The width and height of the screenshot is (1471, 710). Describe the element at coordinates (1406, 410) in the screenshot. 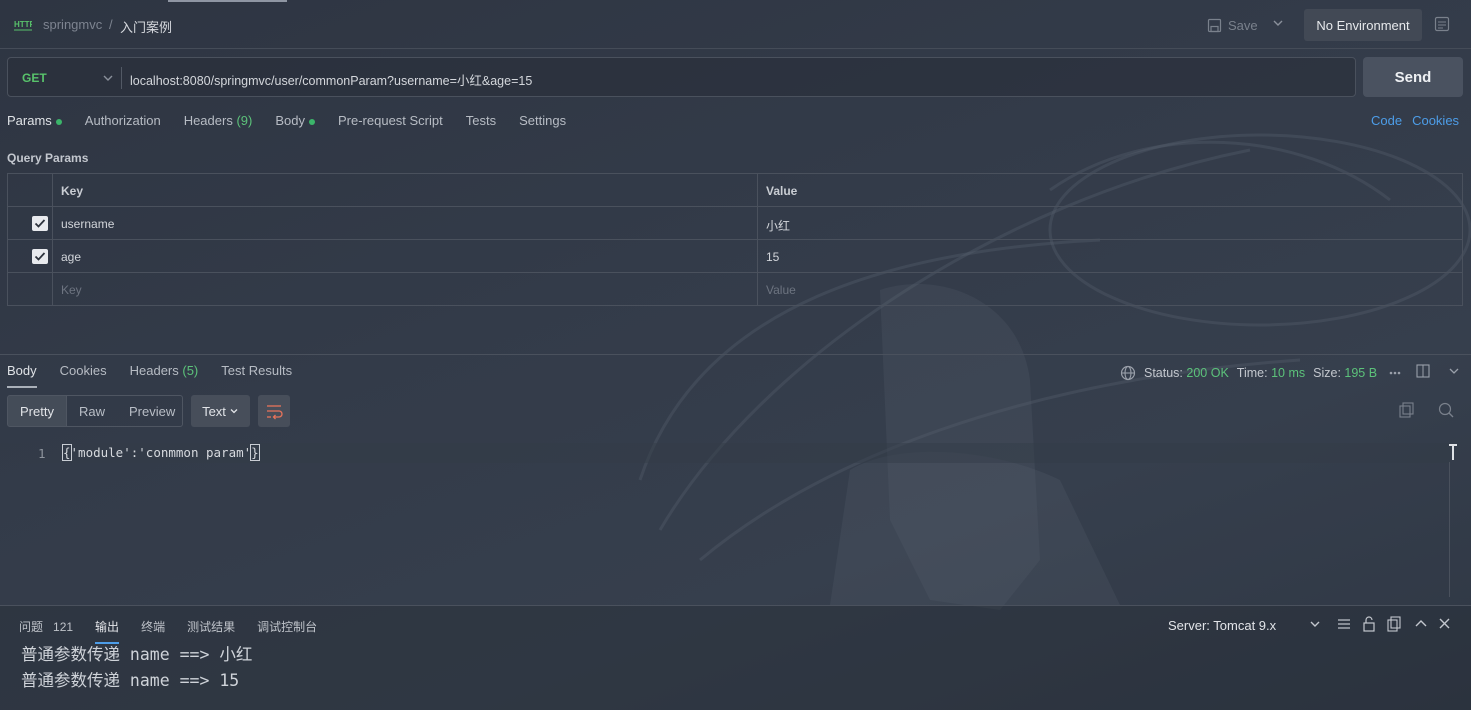

I see `copy-icon` at that location.